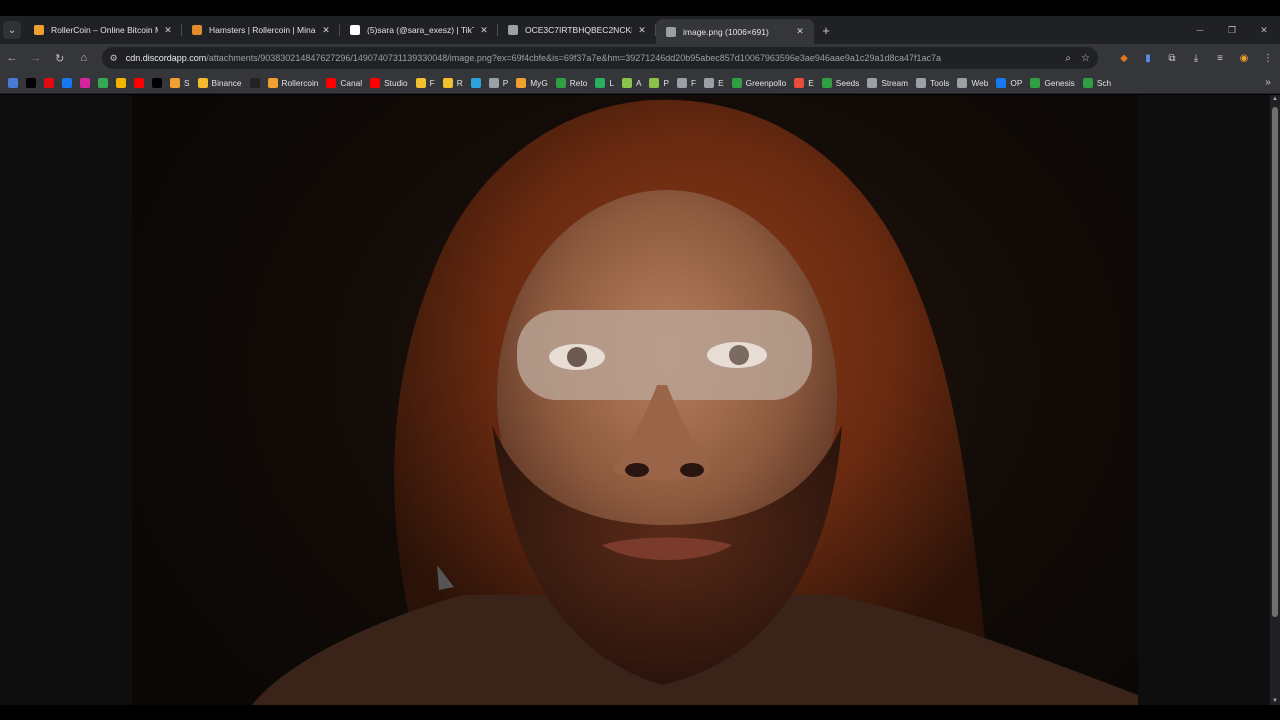 This screenshot has height=720, width=1280. I want to click on reload-button: ↻, so click(60, 58).